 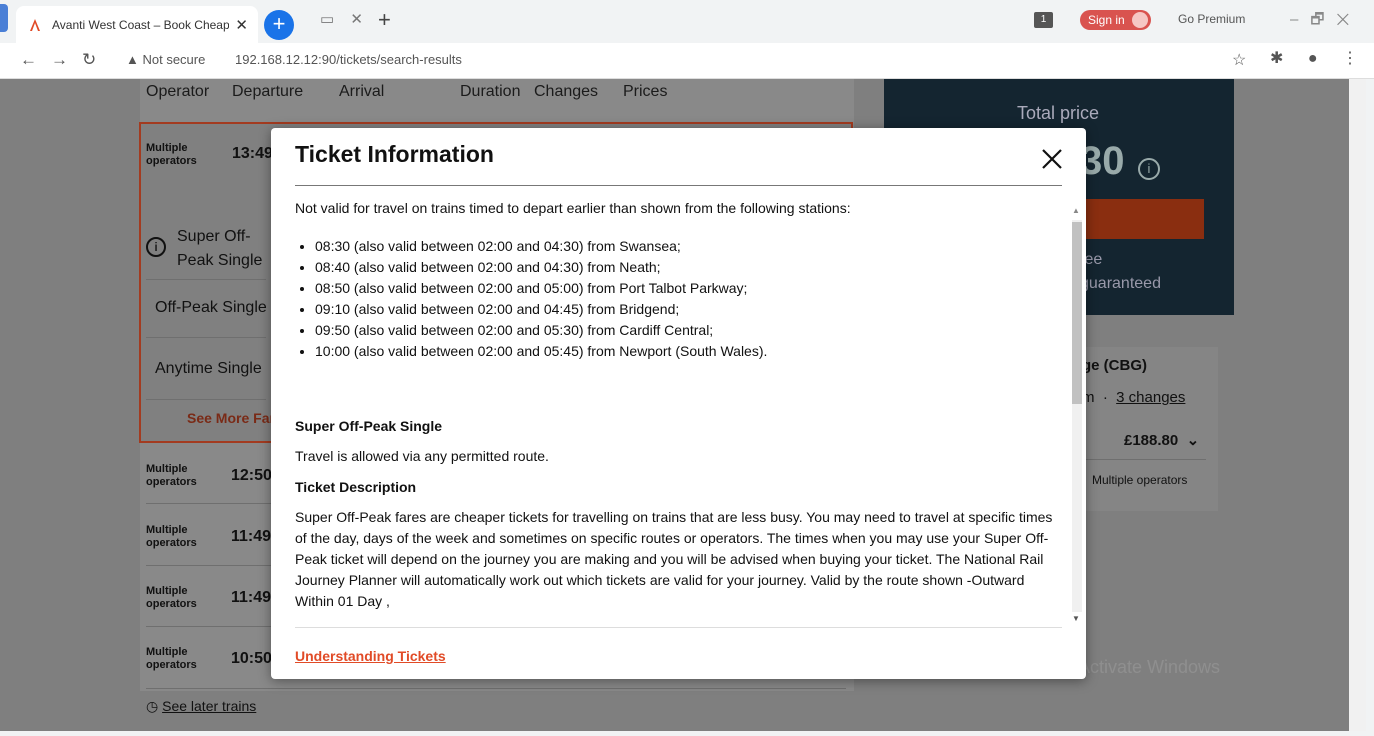 What do you see at coordinates (687, 61) in the screenshot?
I see `address-bar` at bounding box center [687, 61].